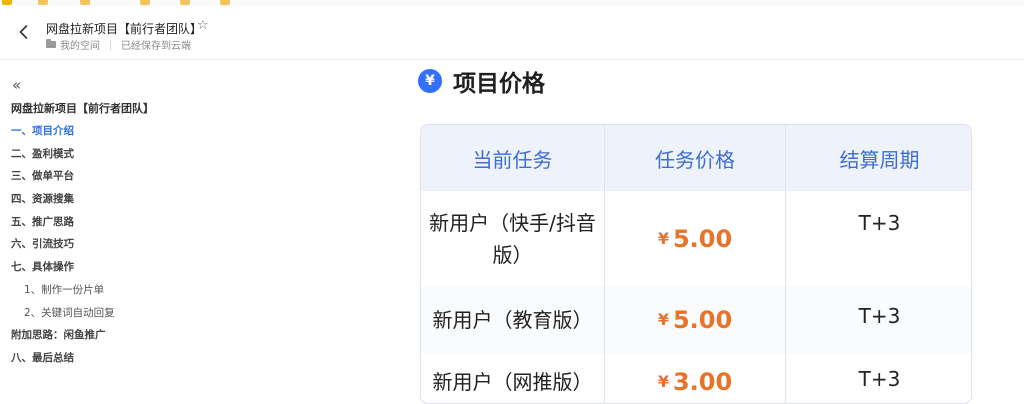 The width and height of the screenshot is (1024, 404). Describe the element at coordinates (512, 159) in the screenshot. I see `column-header-task: 当前任务` at that location.